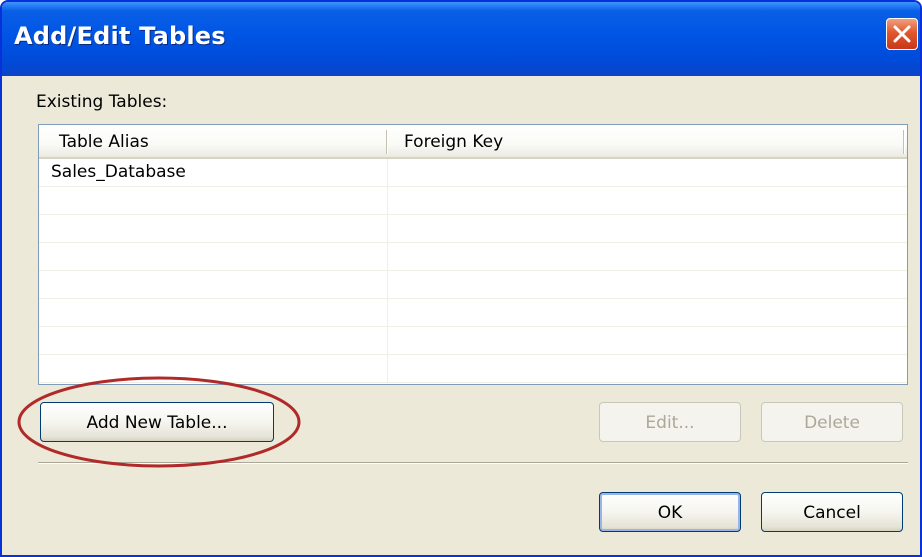  Describe the element at coordinates (832, 512) in the screenshot. I see `cancel-button: Cancel` at that location.